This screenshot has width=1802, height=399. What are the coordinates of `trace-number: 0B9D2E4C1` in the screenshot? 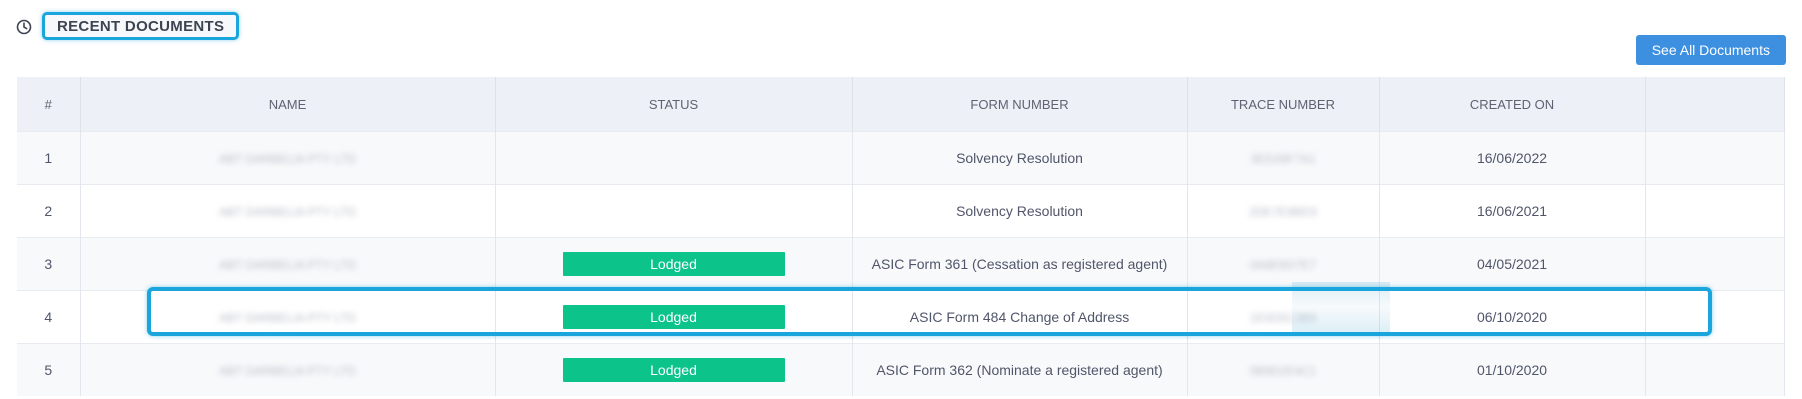 It's located at (1283, 369).